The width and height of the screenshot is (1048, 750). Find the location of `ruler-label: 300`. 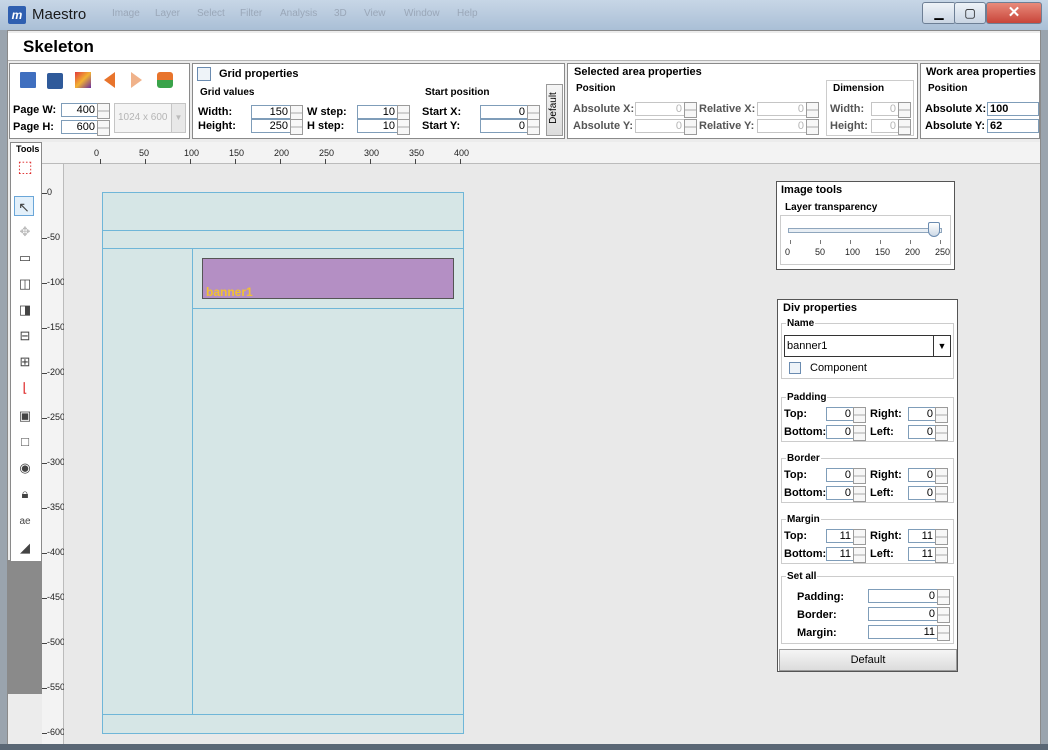

ruler-label: 300 is located at coordinates (372, 153).